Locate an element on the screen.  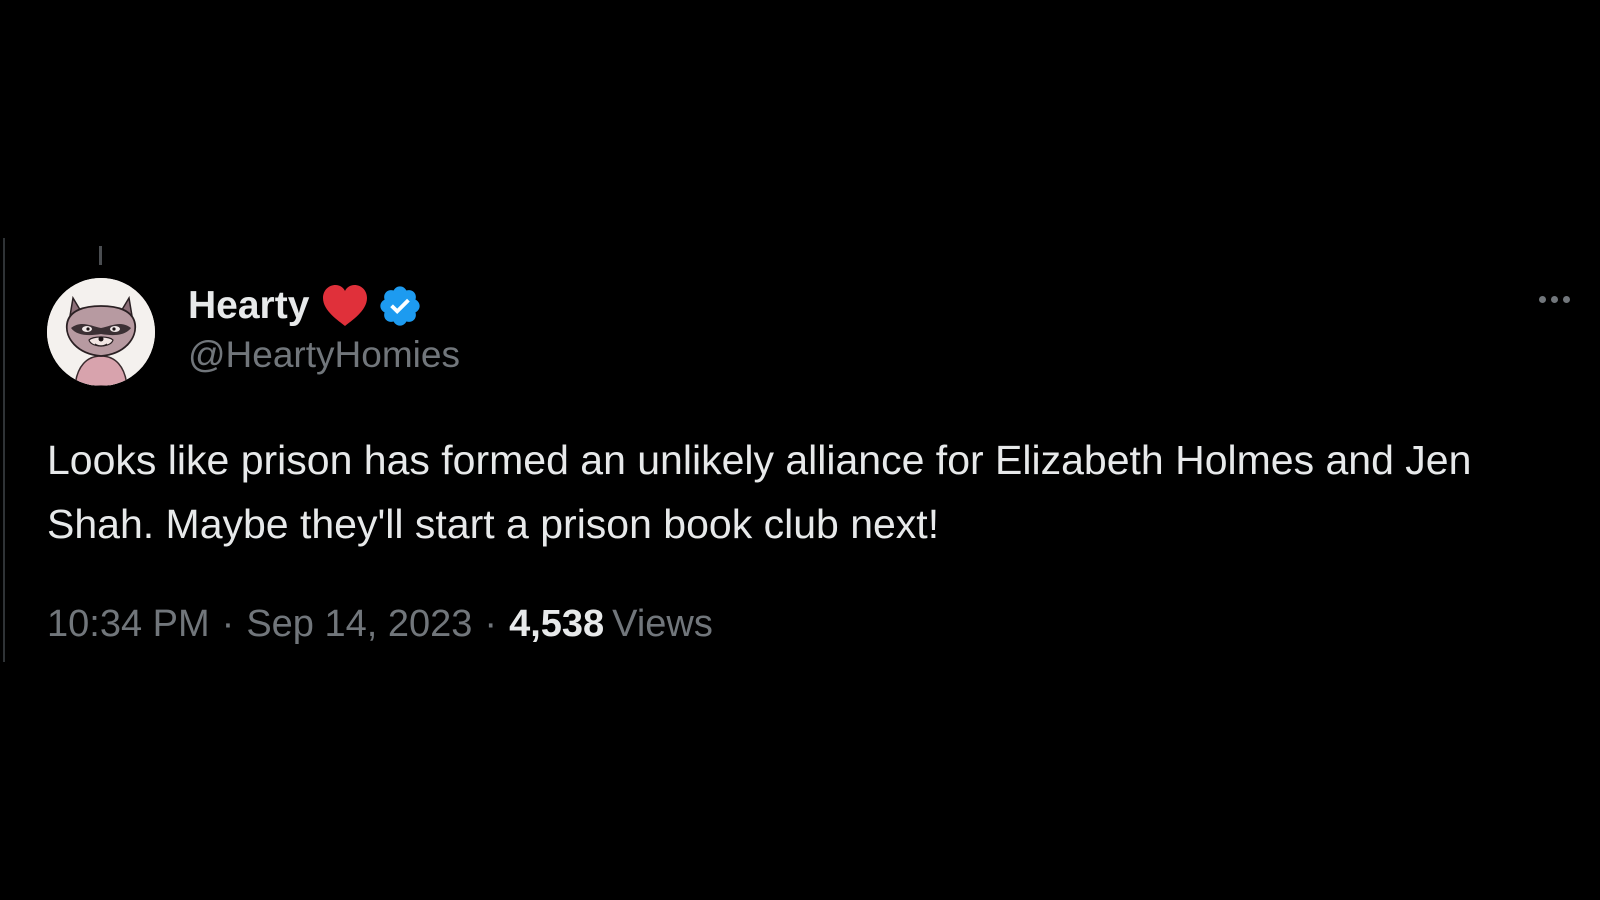
author-display-name: Hearty is located at coordinates (248, 306).